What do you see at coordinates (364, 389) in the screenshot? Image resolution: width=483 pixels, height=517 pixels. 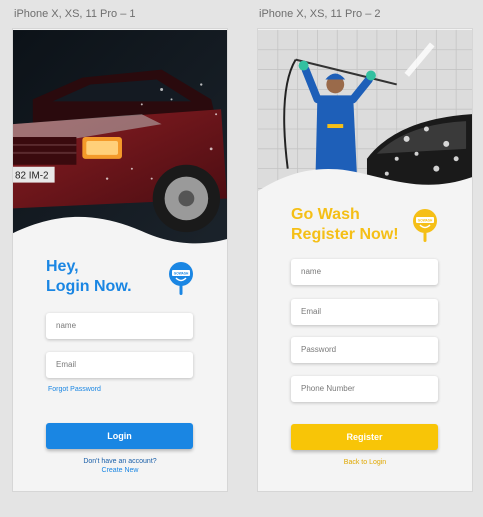 I see `phone-number-input: Phone Number` at bounding box center [364, 389].